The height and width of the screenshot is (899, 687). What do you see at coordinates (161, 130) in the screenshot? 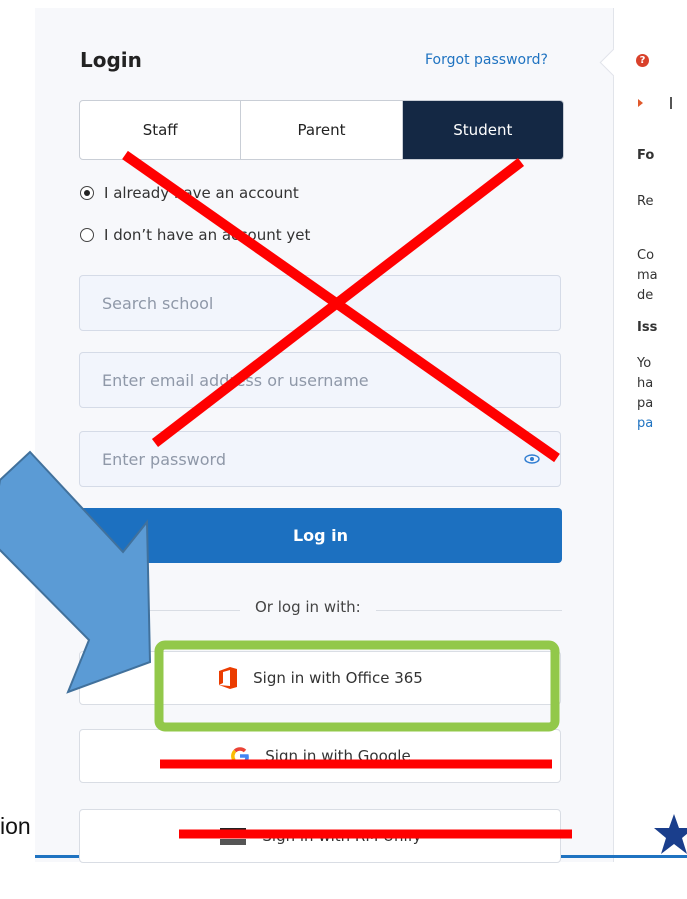
I see `tab-staff: Staff` at bounding box center [161, 130].